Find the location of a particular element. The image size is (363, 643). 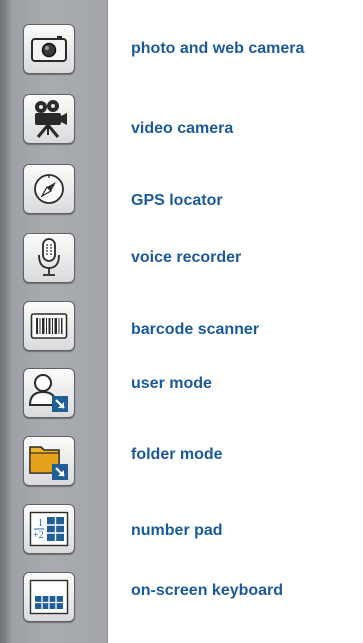

tool-row-camera: photo and web camera is located at coordinates (181, 52).